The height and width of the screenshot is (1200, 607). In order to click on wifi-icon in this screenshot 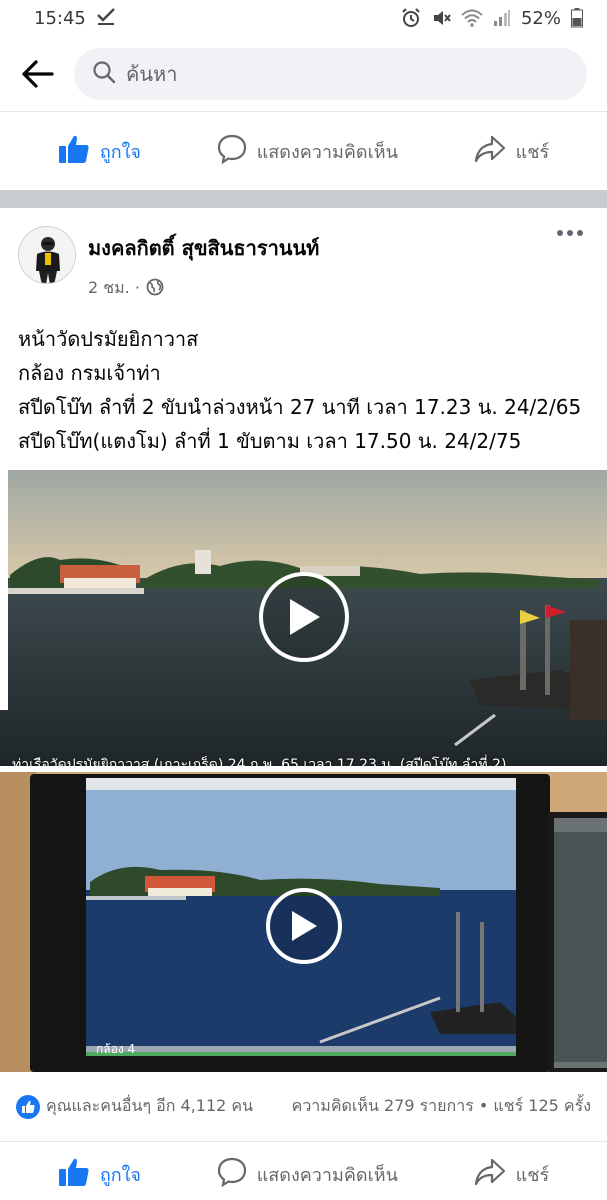, I will do `click(472, 18)`.